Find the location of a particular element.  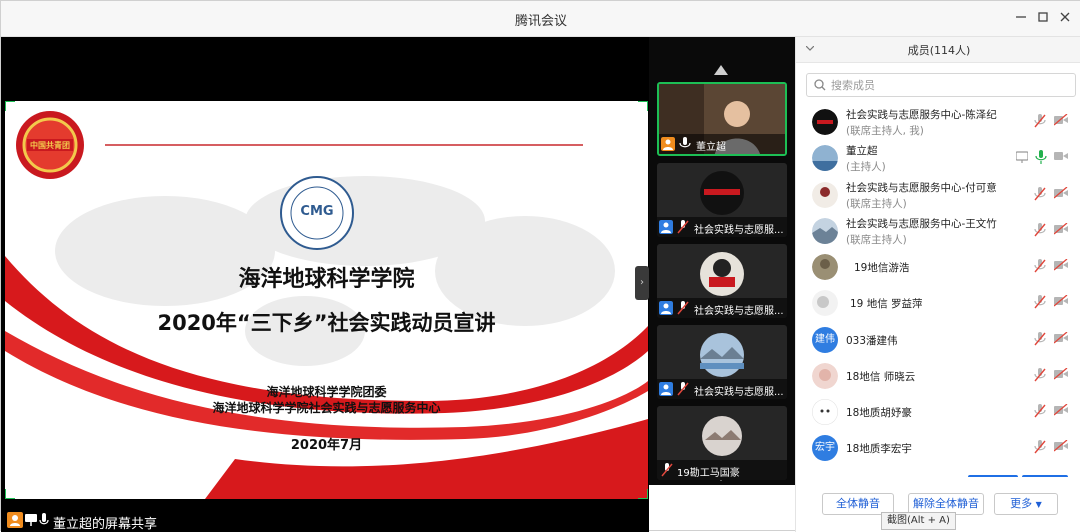

more-label: 更多 is located at coordinates (1021, 503).